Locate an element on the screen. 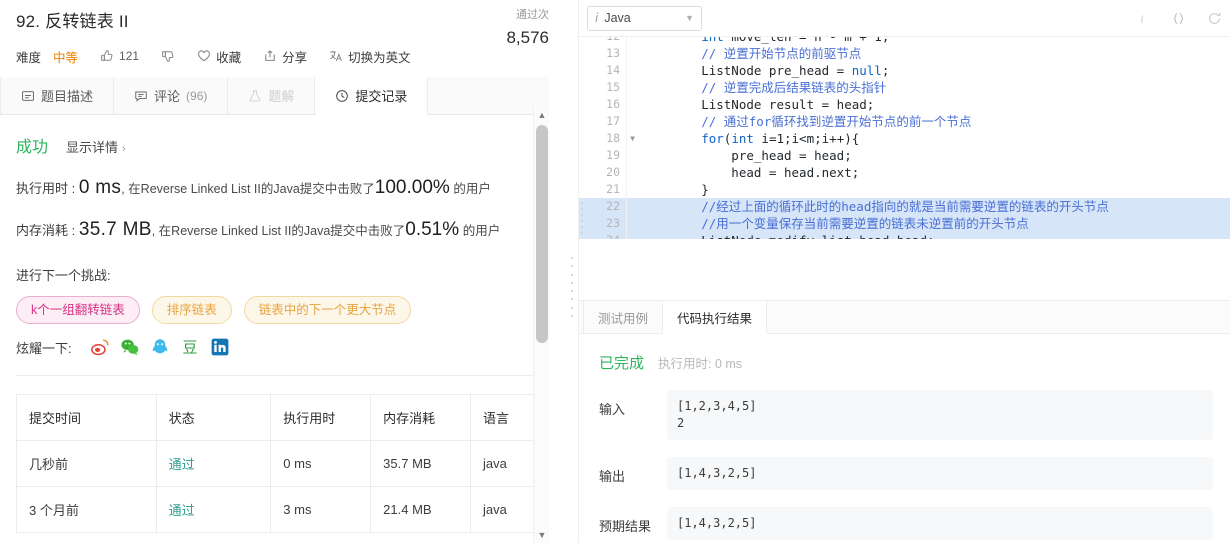 The width and height of the screenshot is (1230, 543). format-braces-icon is located at coordinates (1178, 19).